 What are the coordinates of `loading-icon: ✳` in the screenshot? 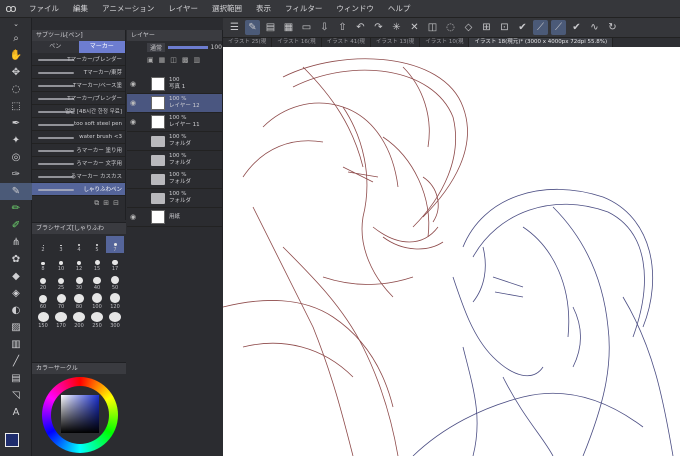 It's located at (396, 27).